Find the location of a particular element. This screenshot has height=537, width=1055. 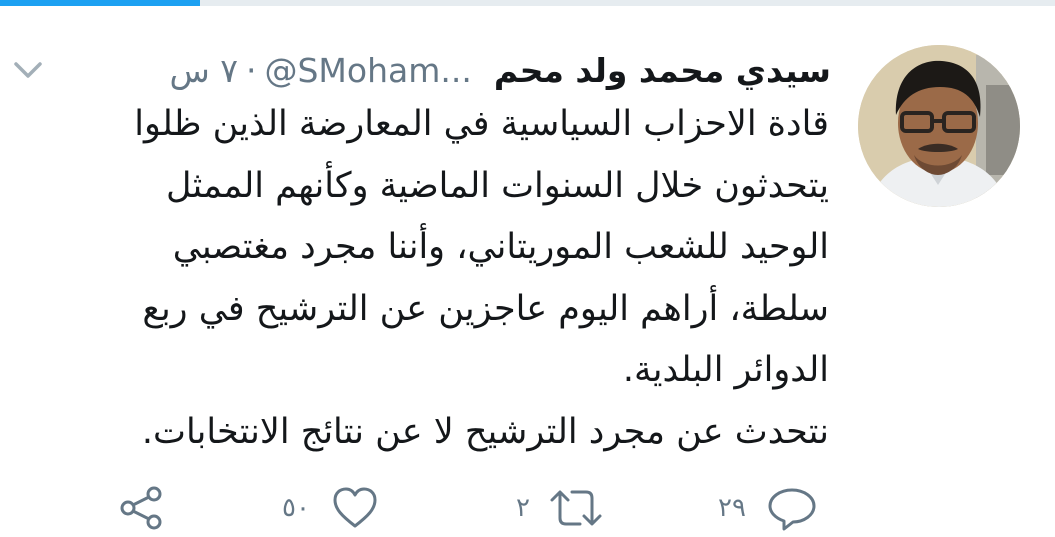

tweet-timestamp: ٧ س is located at coordinates (203, 70).